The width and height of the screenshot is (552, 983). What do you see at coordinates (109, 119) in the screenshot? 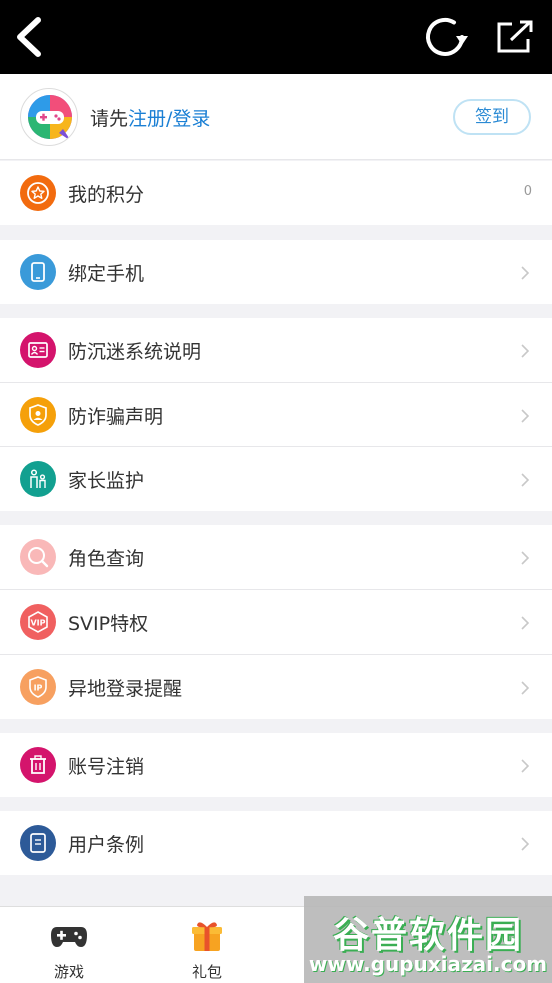
I see `login-prompt-prefix: 请先` at bounding box center [109, 119].